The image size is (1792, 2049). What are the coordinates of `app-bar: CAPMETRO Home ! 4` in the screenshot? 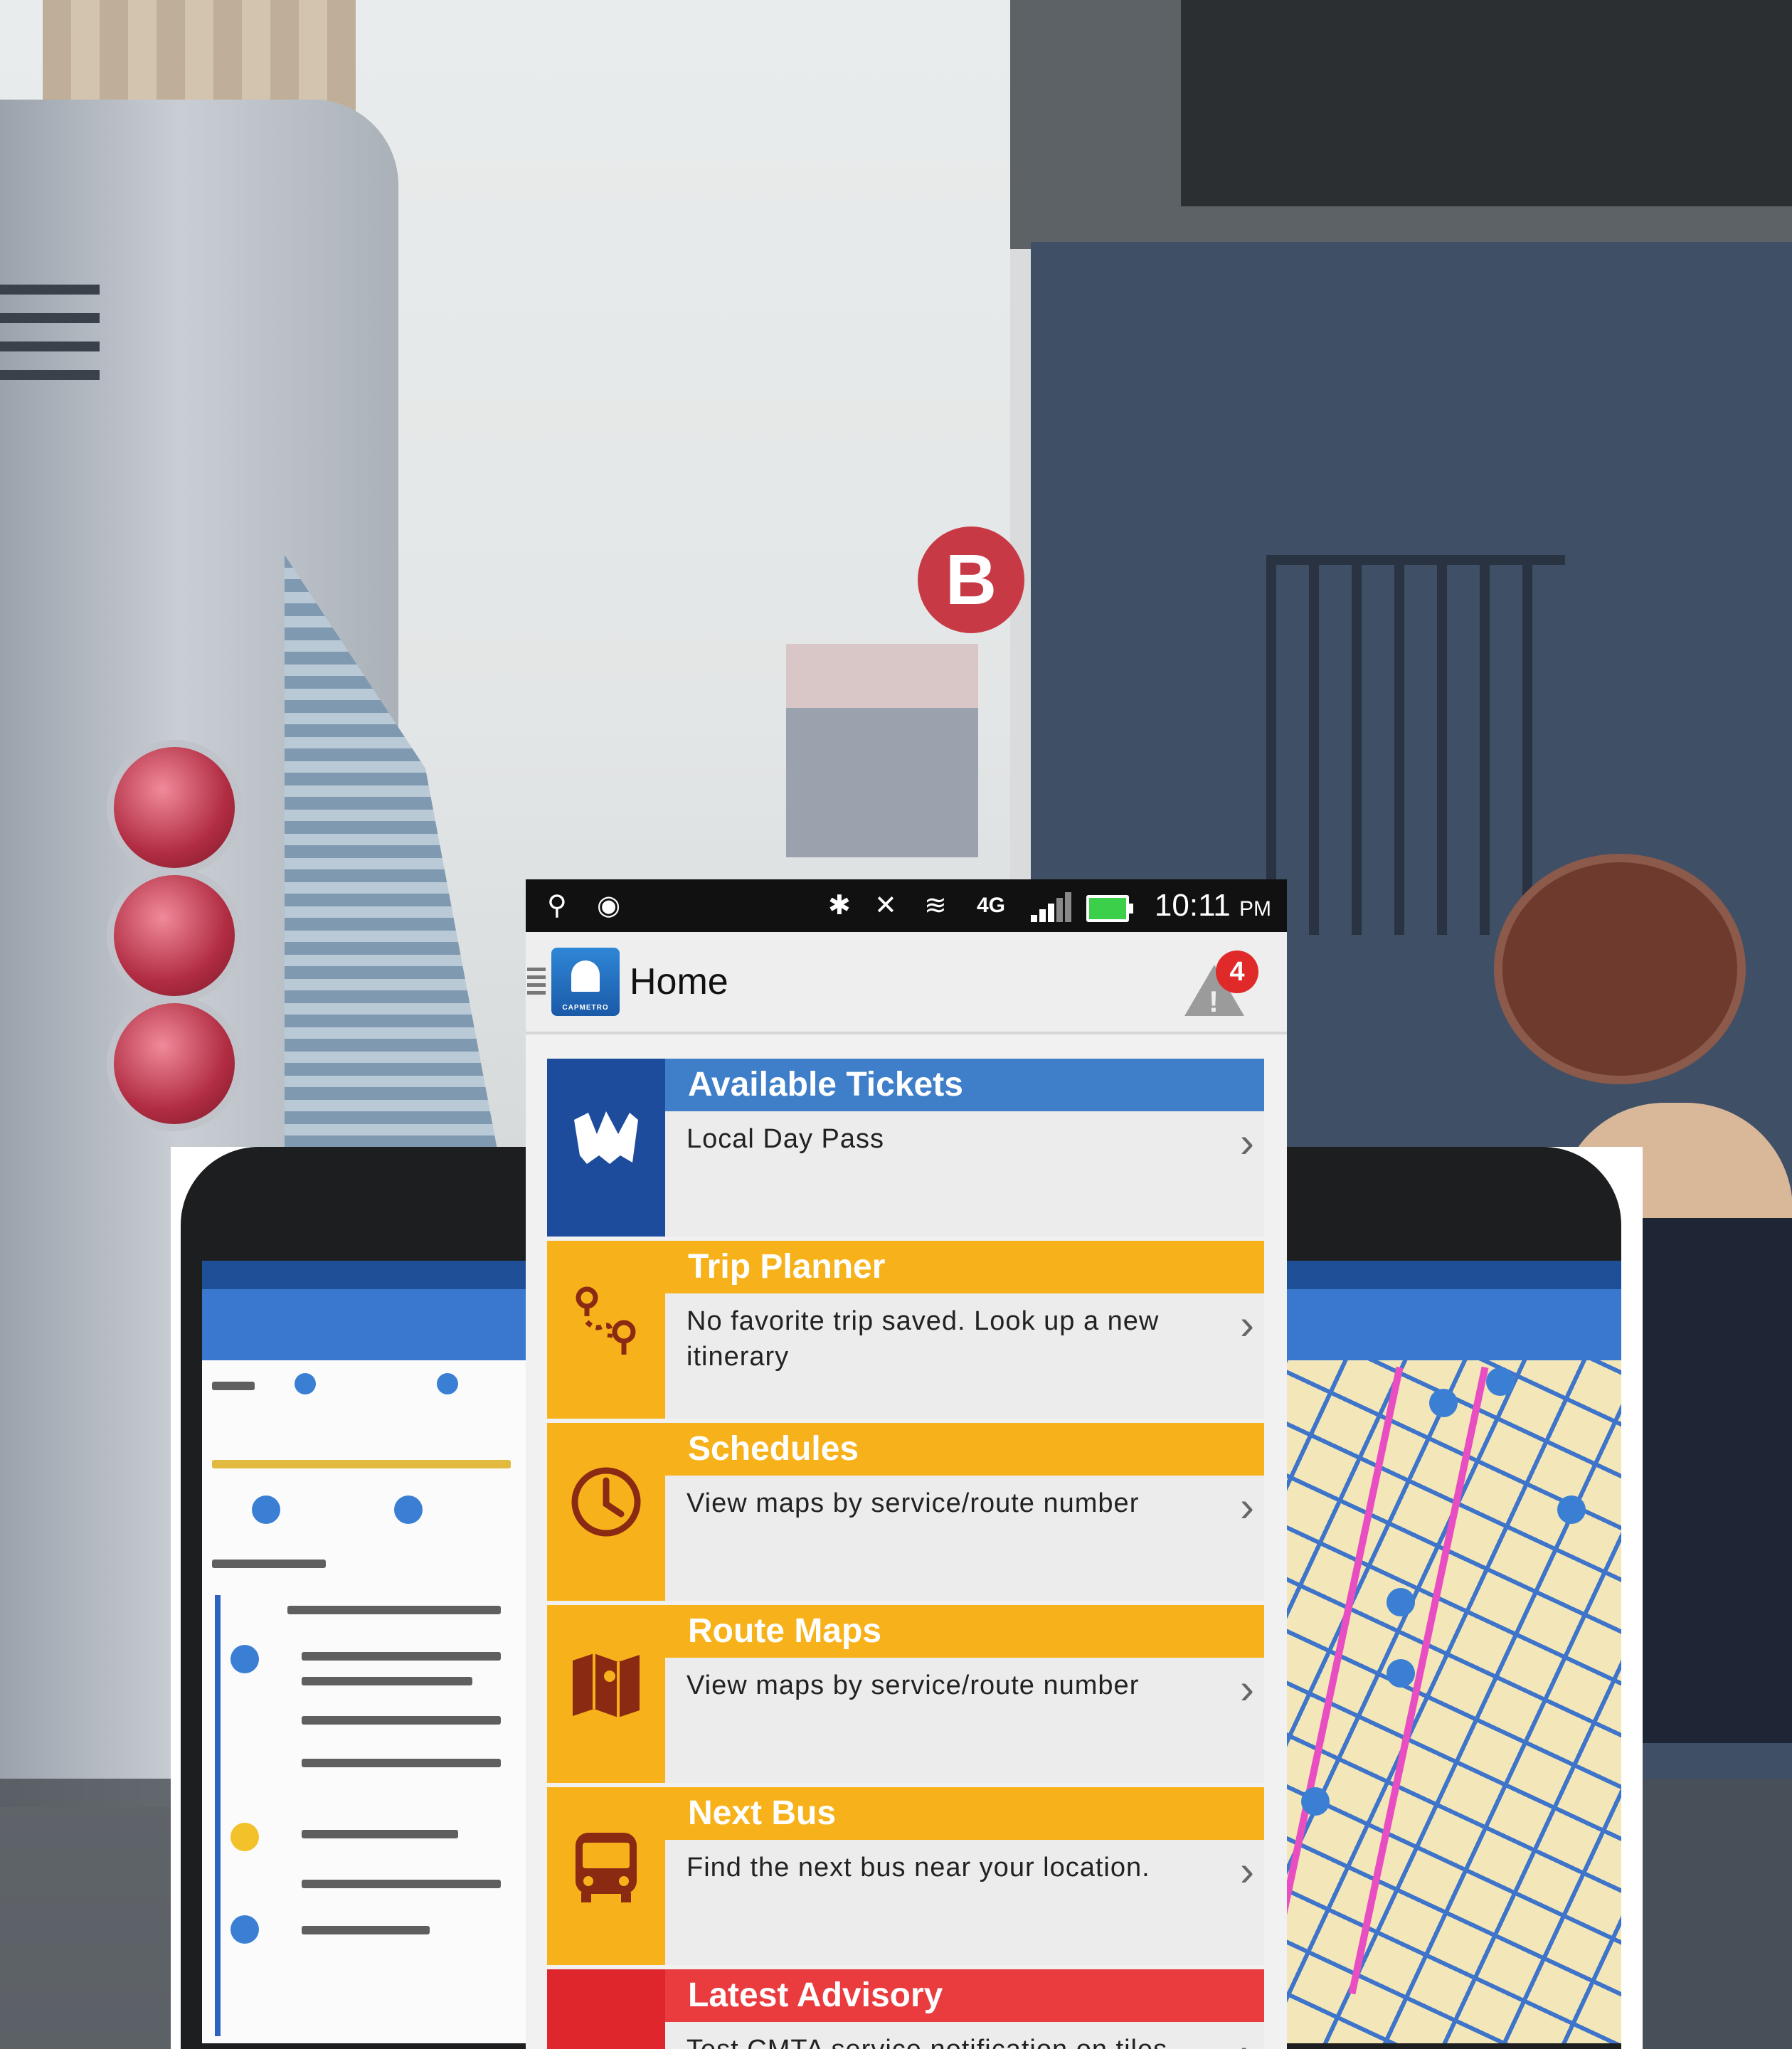 It's located at (906, 983).